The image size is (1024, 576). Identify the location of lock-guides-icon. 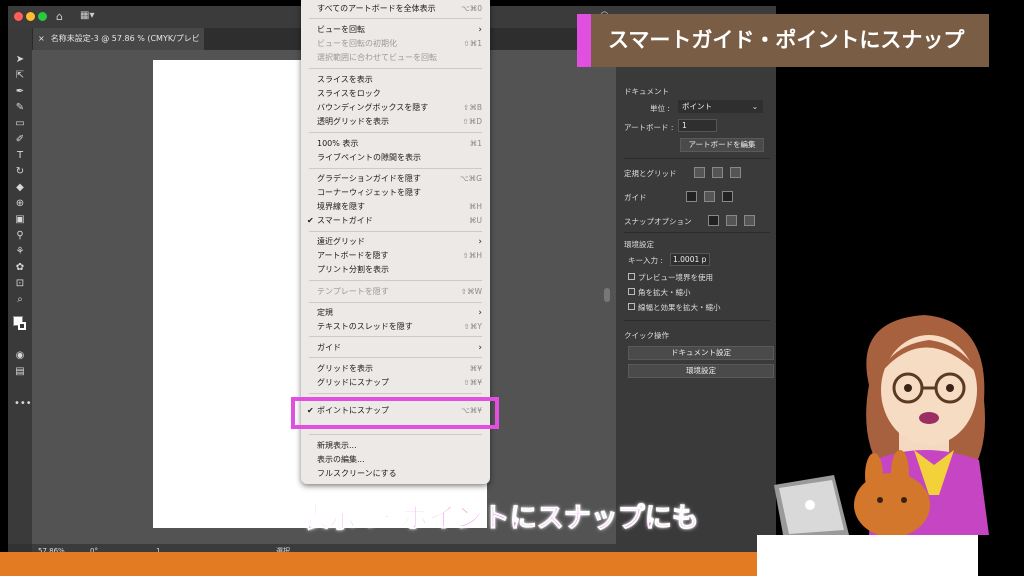
(709, 196).